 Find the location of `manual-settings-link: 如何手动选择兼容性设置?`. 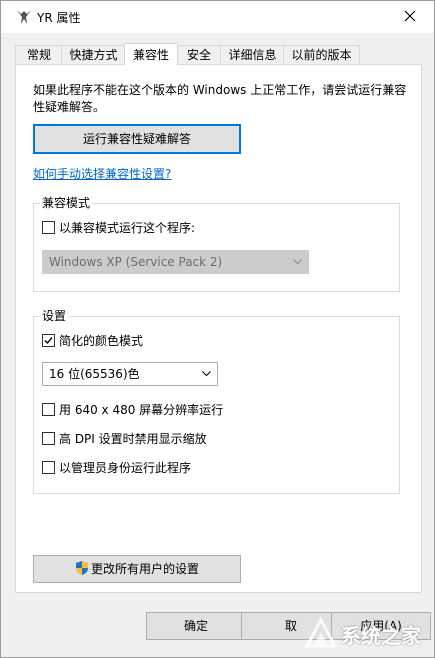

manual-settings-link: 如何手动选择兼容性设置? is located at coordinates (102, 173).